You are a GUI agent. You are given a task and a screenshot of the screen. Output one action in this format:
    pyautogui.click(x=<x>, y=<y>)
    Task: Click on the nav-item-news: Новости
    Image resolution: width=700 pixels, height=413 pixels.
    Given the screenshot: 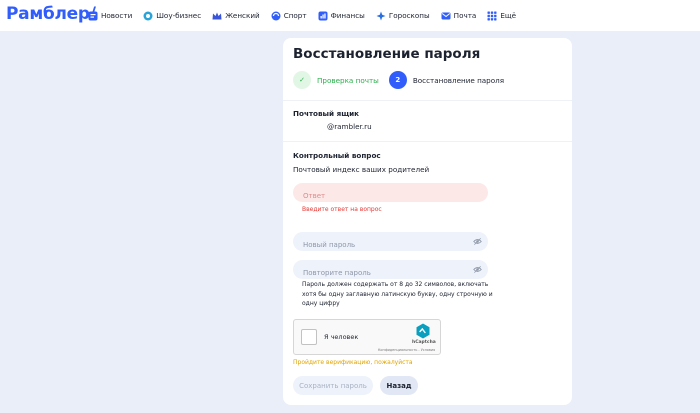 What is the action you would take?
    pyautogui.click(x=110, y=16)
    